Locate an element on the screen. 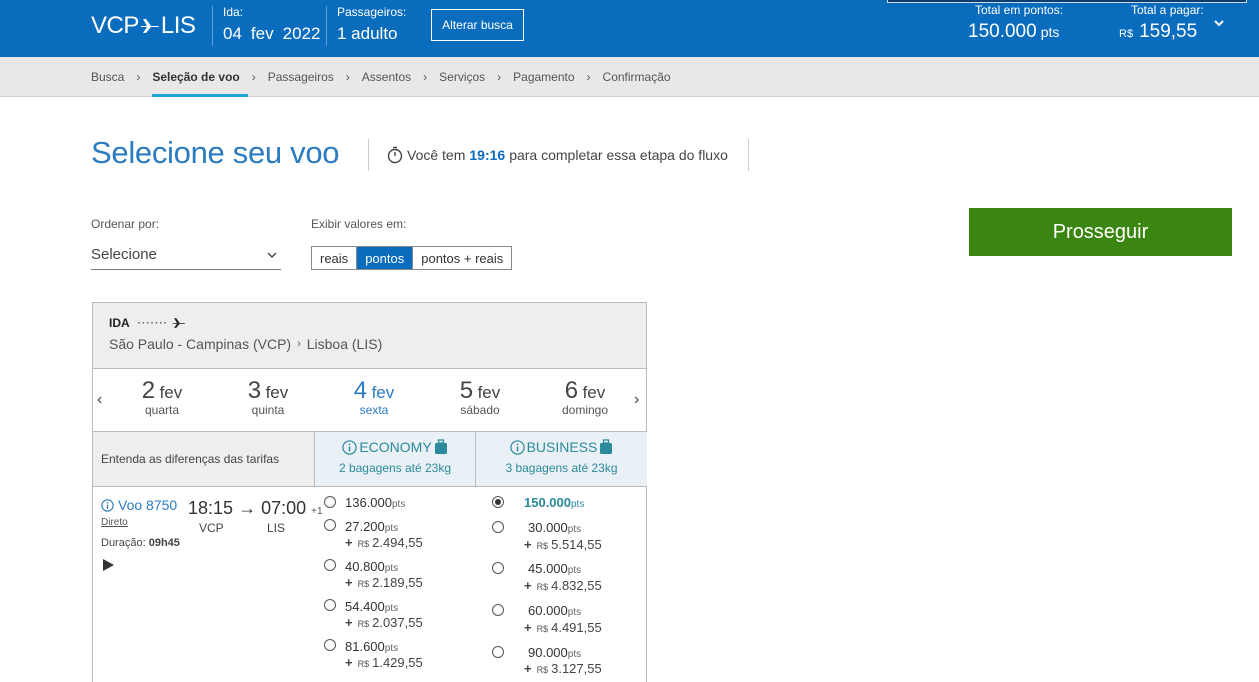  economy-option-4-radio is located at coordinates (330, 605).